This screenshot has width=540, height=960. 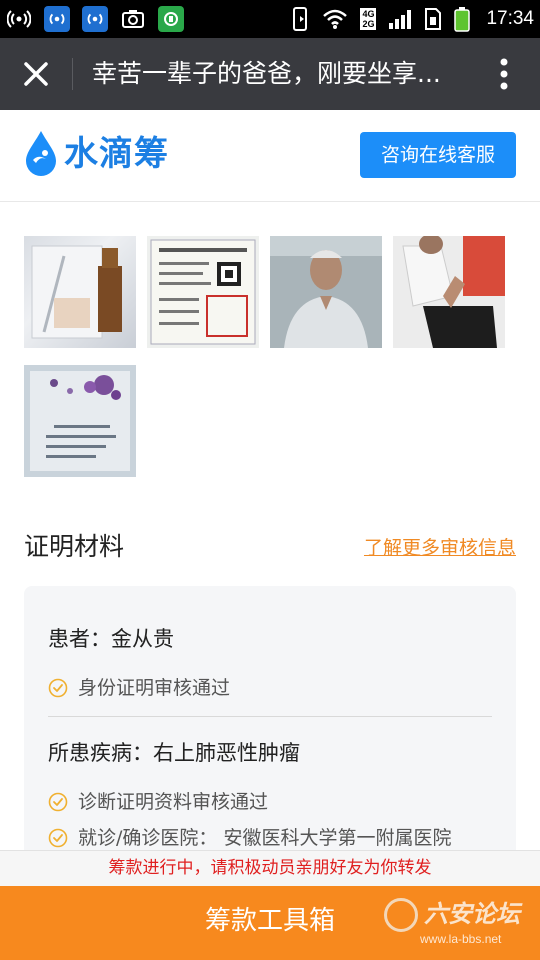 What do you see at coordinates (76, 292) in the screenshot?
I see `medicine-bottle-photo-art` at bounding box center [76, 292].